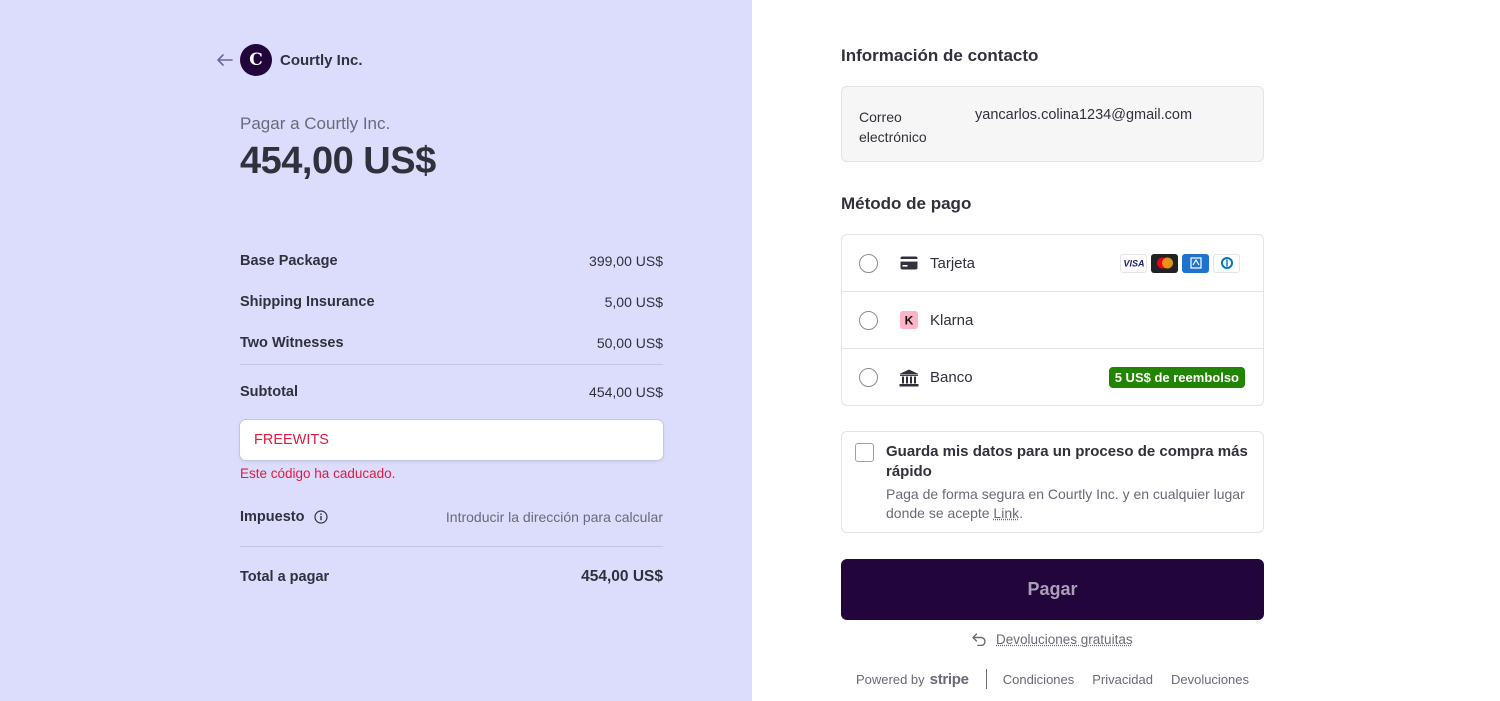 This screenshot has width=1500, height=701. Describe the element at coordinates (256, 60) in the screenshot. I see `merchant-logo: C` at that location.